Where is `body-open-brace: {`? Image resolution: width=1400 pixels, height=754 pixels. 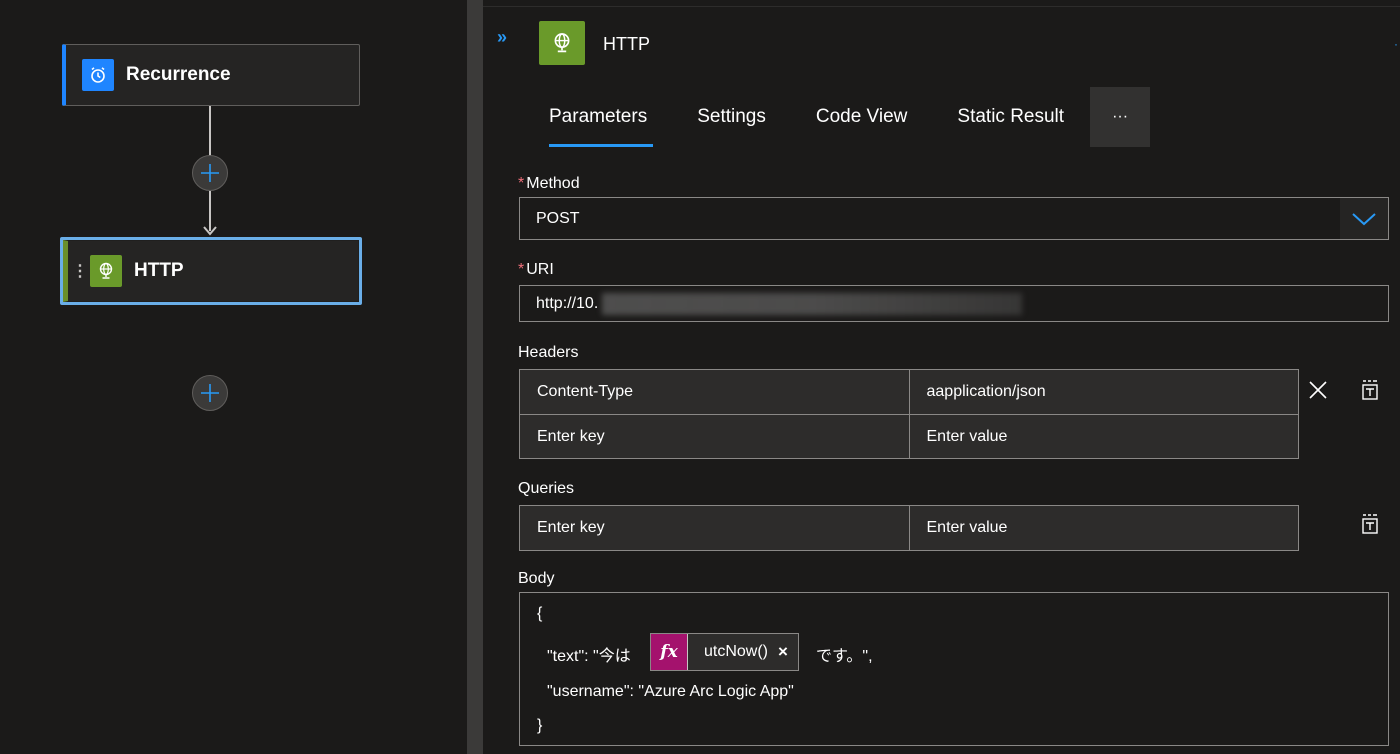 body-open-brace: { is located at coordinates (540, 613).